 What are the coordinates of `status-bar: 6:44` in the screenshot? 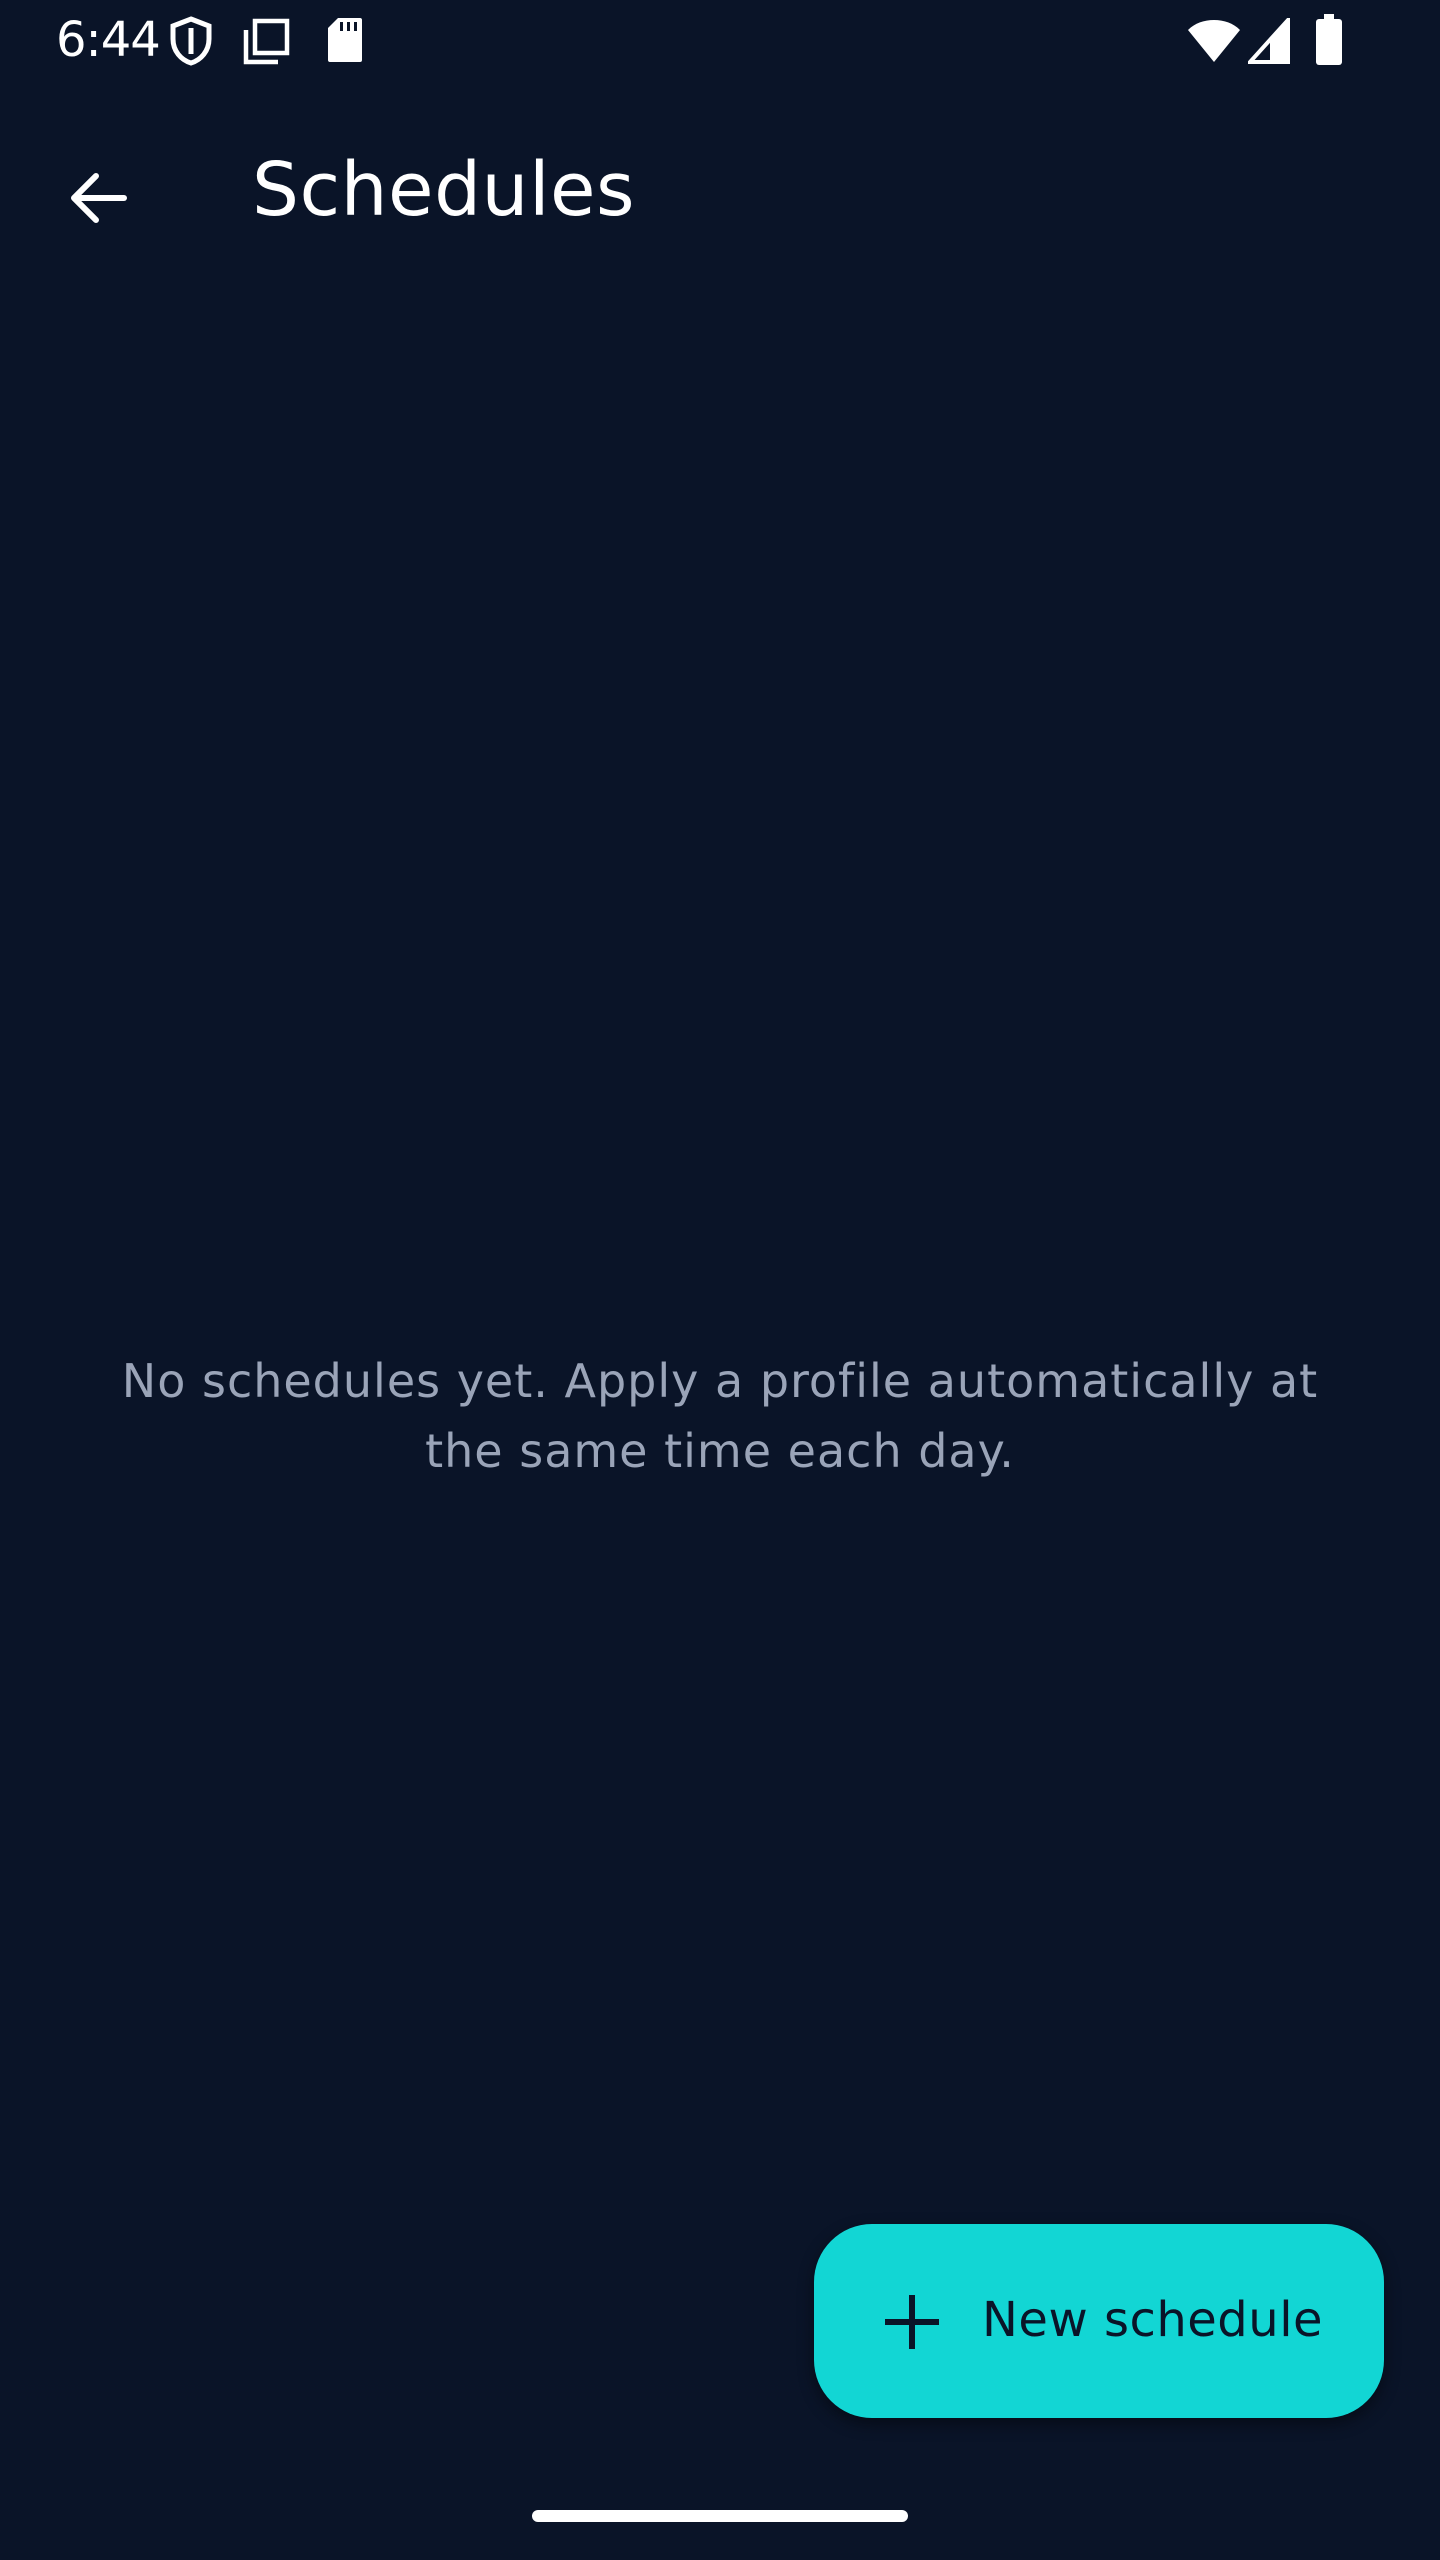 It's located at (720, 40).